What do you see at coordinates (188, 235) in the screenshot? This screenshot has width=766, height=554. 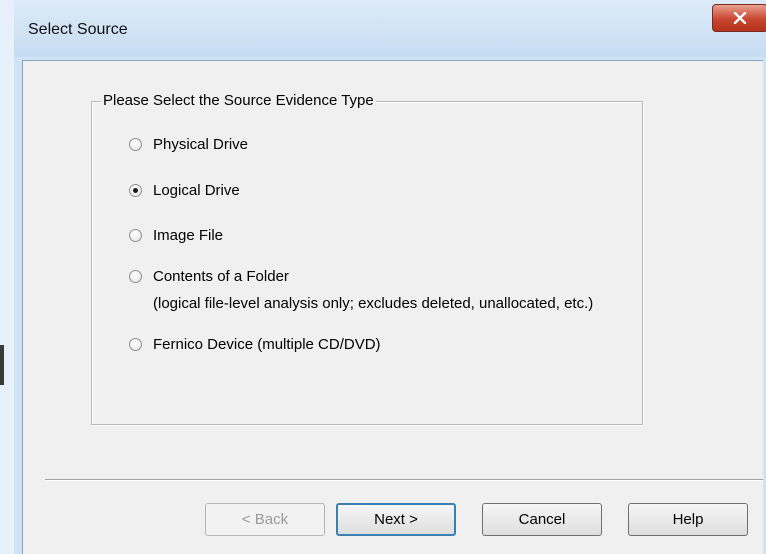 I see `radio-label-image-file: Image File` at bounding box center [188, 235].